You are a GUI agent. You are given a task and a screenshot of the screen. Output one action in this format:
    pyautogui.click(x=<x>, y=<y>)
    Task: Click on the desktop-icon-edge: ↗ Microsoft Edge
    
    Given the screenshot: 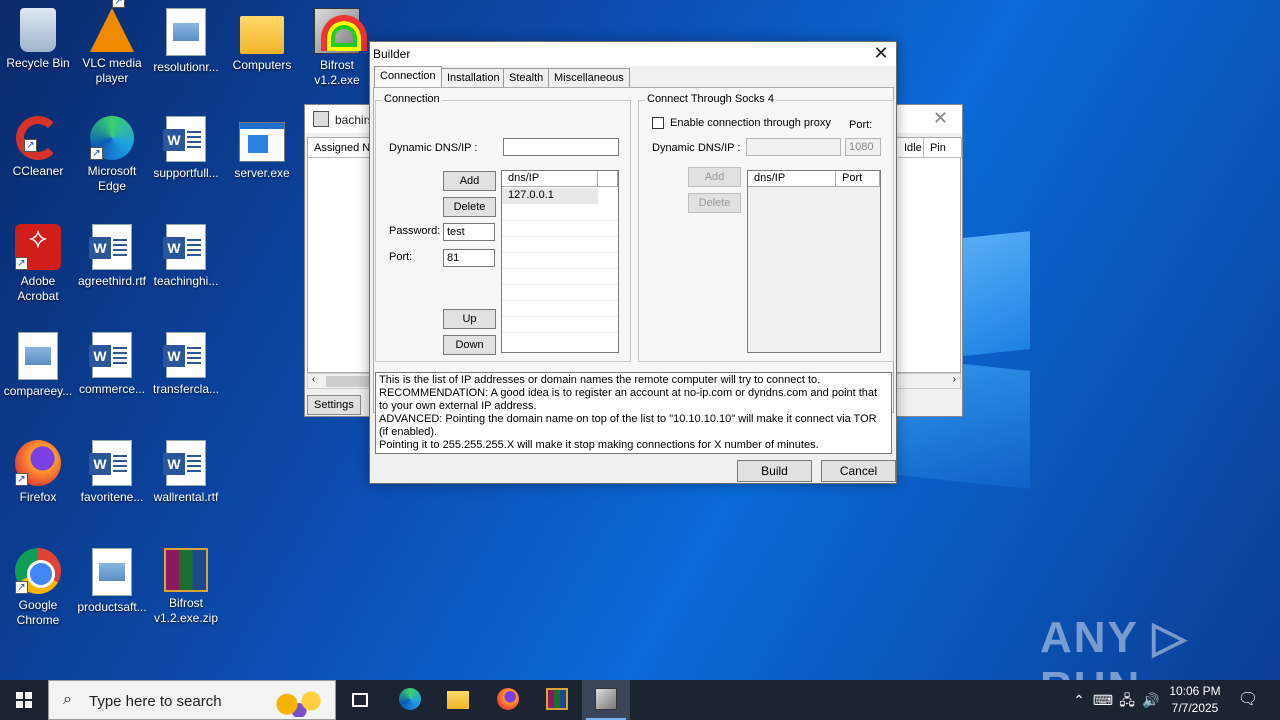 What is the action you would take?
    pyautogui.click(x=112, y=155)
    